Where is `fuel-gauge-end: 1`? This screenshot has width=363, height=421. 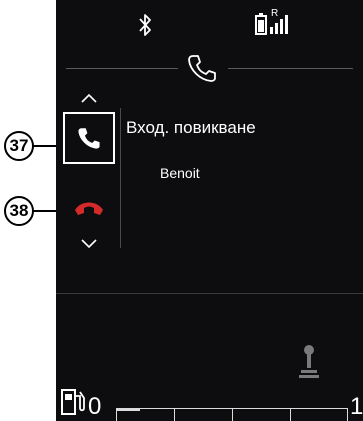 fuel-gauge-end: 1 is located at coordinates (356, 406).